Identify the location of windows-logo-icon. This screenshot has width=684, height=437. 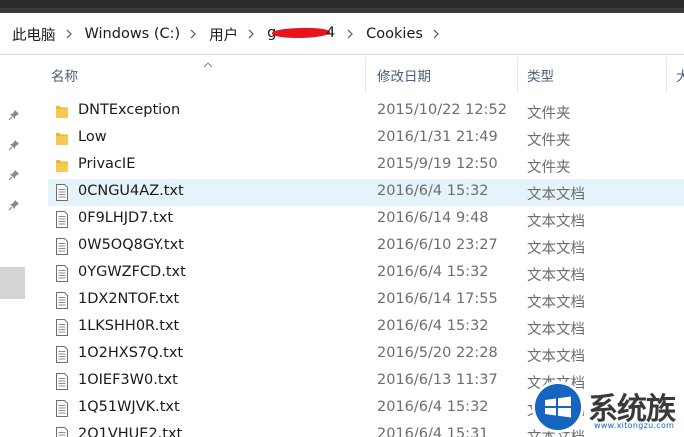
(558, 407).